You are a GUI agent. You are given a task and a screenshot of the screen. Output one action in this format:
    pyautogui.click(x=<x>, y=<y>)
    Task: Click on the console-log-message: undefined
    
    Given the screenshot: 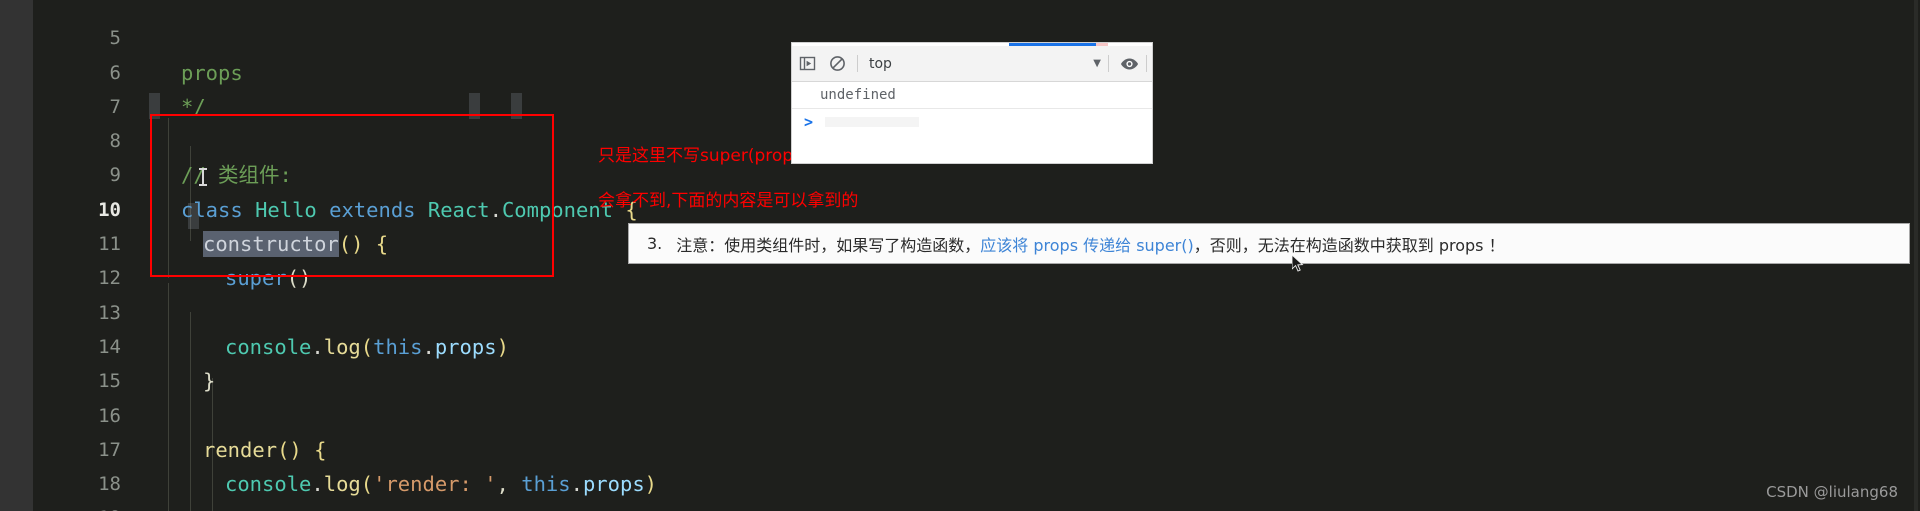 What is the action you would take?
    pyautogui.click(x=858, y=95)
    